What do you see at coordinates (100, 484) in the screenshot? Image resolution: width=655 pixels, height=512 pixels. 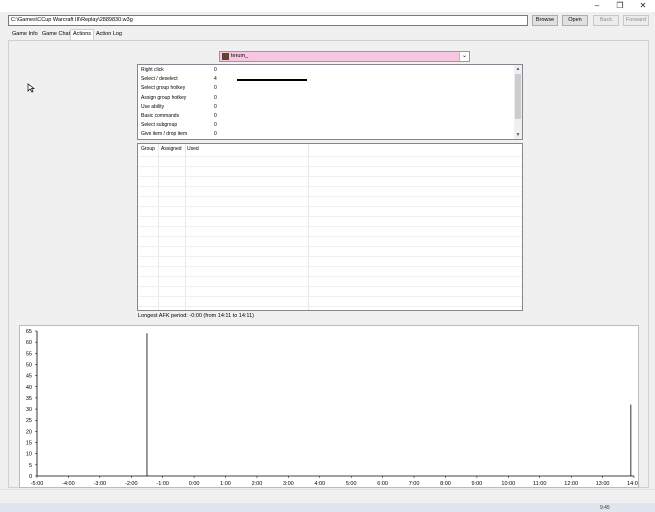 I see `x-tick-label: -3:00` at bounding box center [100, 484].